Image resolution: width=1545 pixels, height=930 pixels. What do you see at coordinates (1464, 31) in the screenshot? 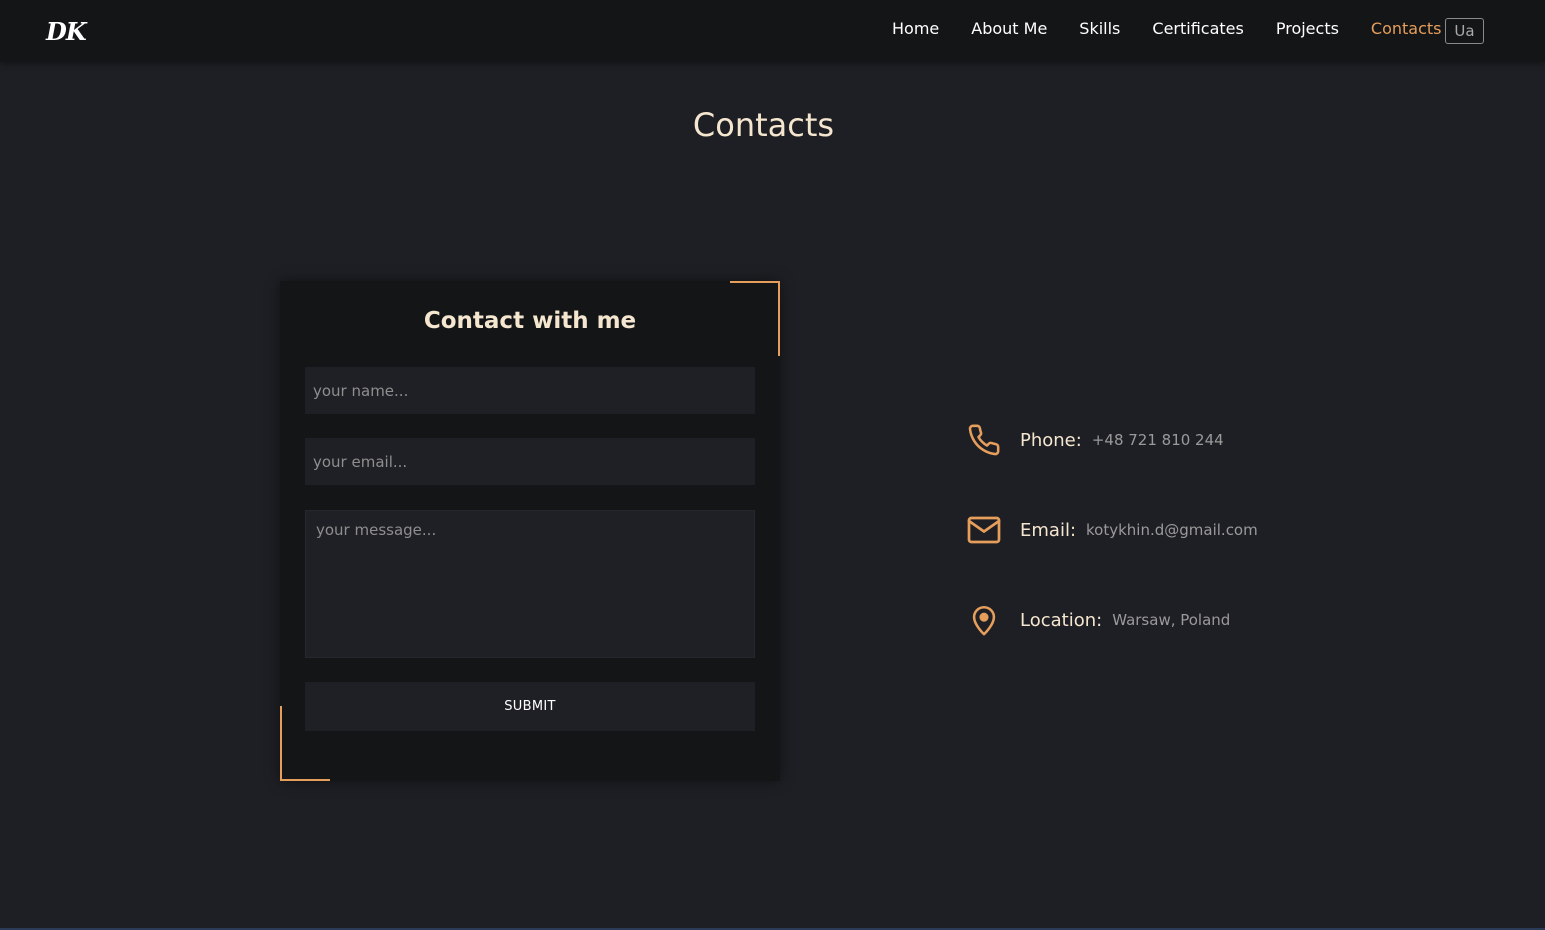
I see `language-toggle-button: Ua` at bounding box center [1464, 31].